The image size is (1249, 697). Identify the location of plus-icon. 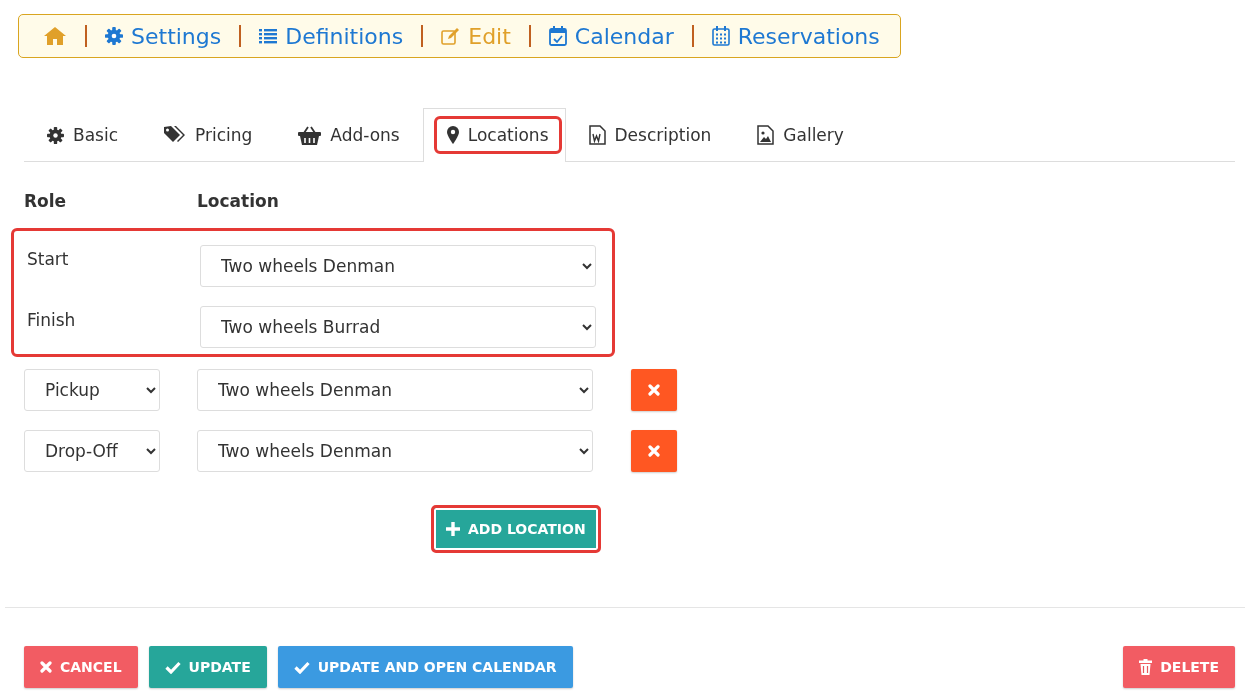
(453, 529).